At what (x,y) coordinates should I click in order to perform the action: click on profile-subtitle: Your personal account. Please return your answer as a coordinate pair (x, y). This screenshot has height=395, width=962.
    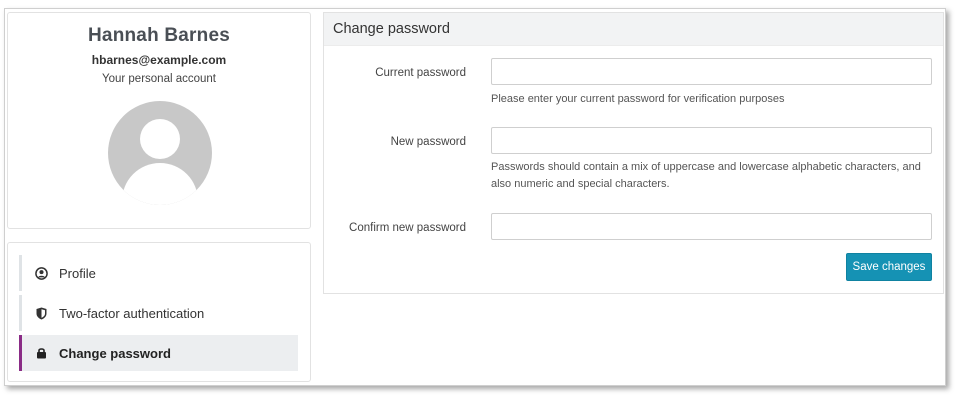
    Looking at the image, I should click on (159, 79).